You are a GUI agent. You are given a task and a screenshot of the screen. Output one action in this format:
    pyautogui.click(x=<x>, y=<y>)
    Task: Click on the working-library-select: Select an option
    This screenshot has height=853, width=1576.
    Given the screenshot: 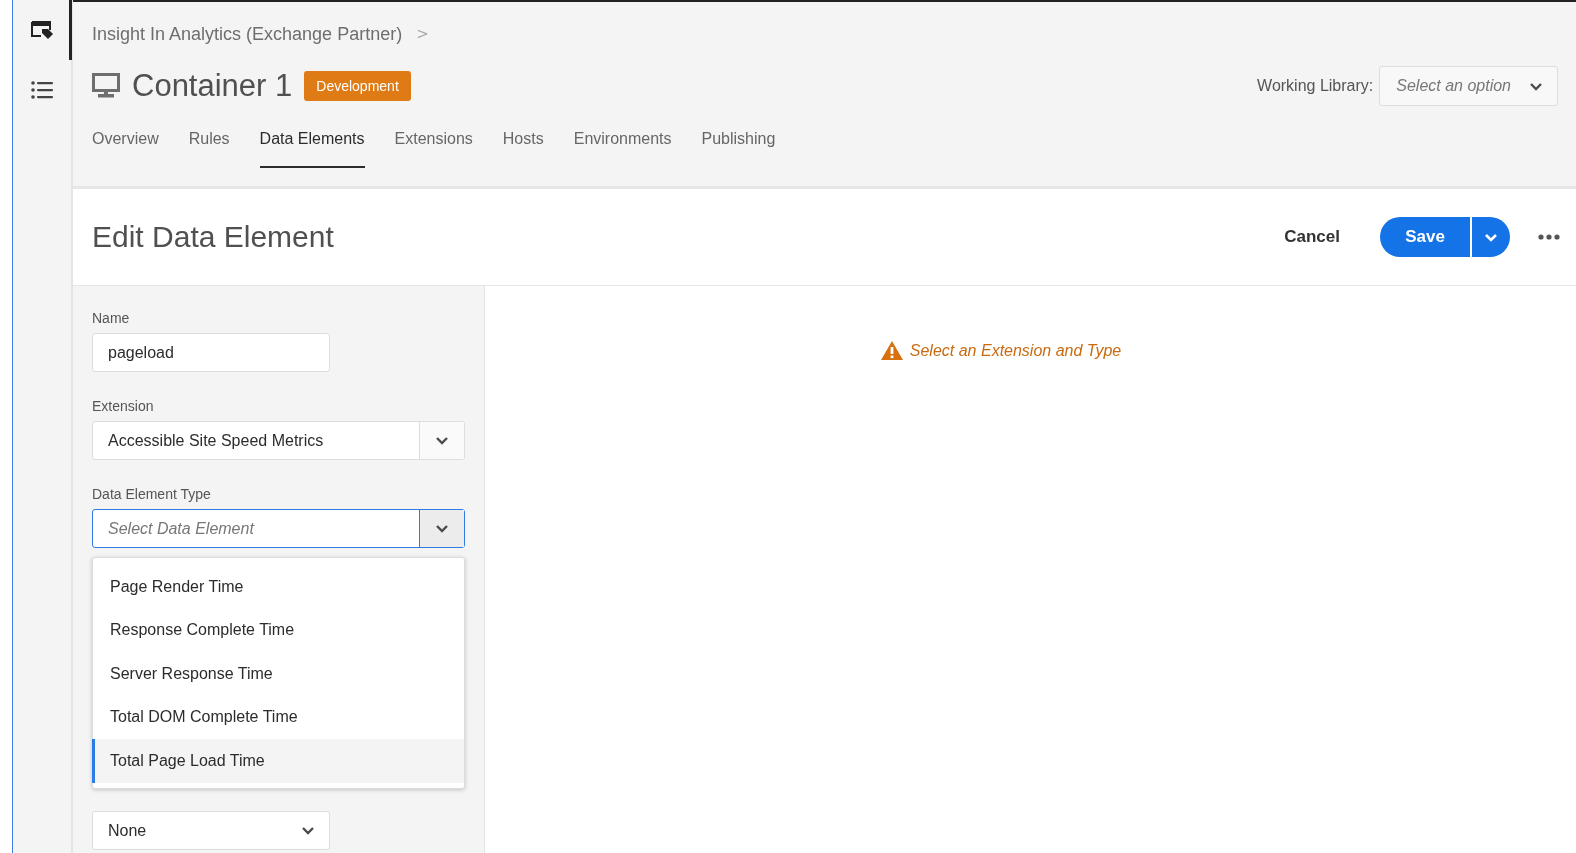 What is the action you would take?
    pyautogui.click(x=1468, y=86)
    